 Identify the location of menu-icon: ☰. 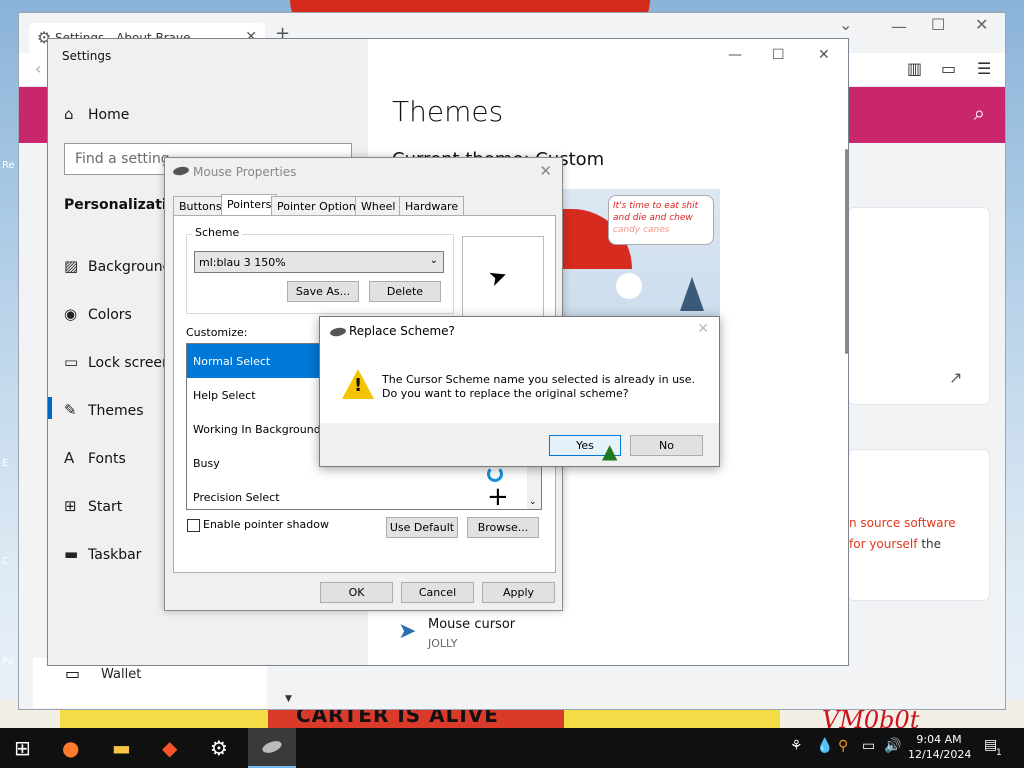
(984, 68).